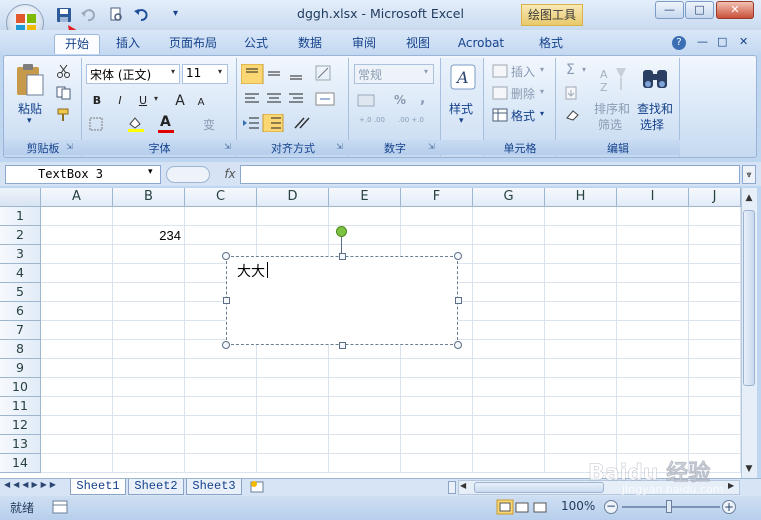  What do you see at coordinates (20, 387) in the screenshot?
I see `row-header-10: 10` at bounding box center [20, 387].